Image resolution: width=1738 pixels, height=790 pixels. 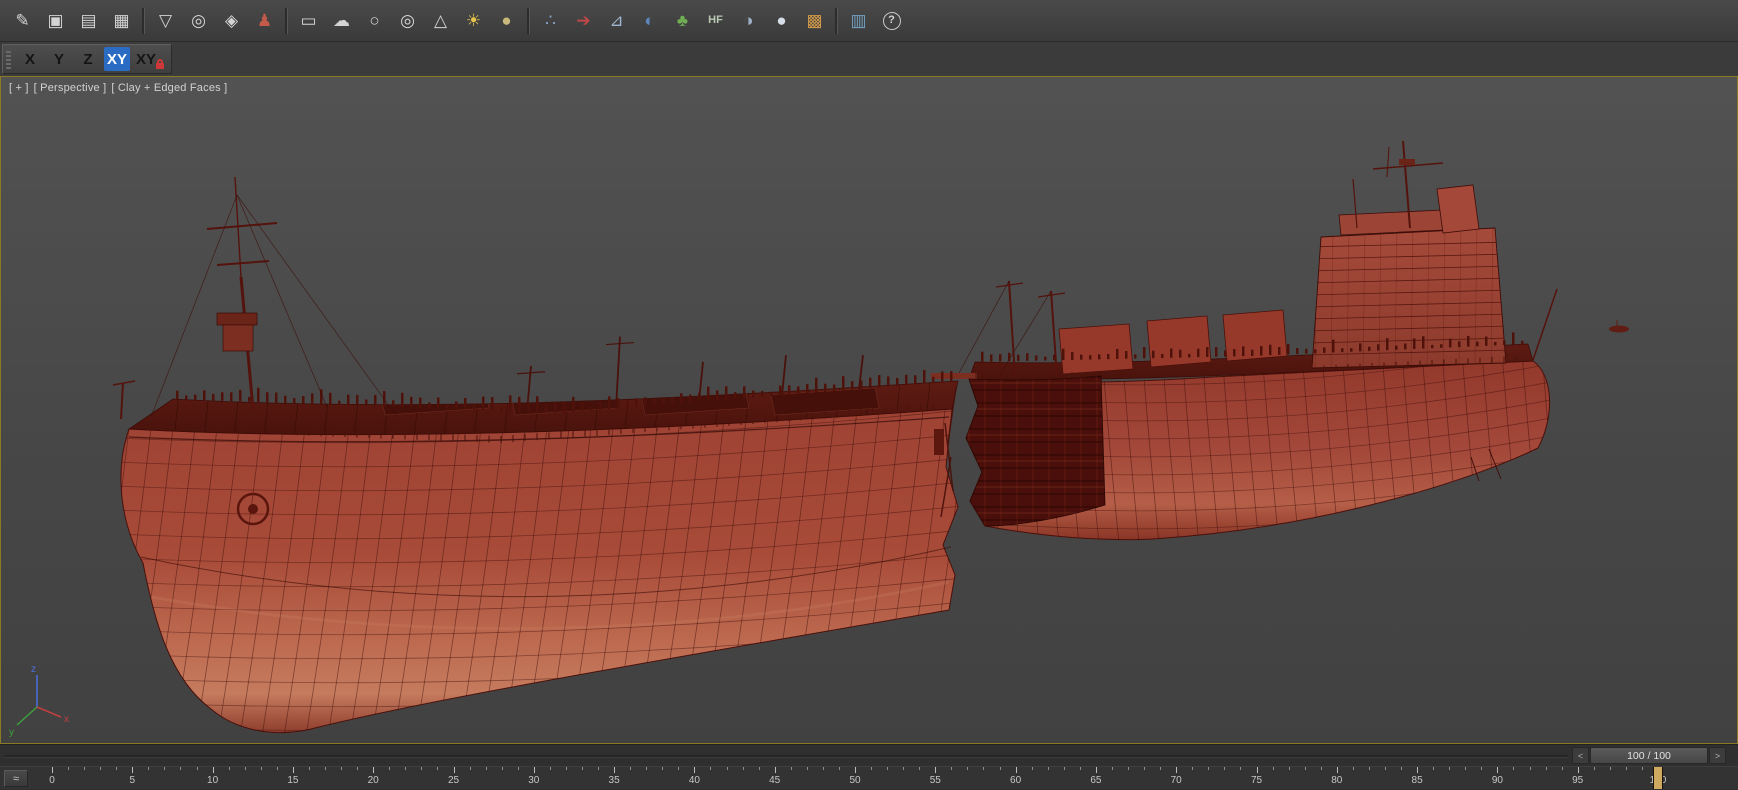 What do you see at coordinates (786, 756) in the screenshot?
I see `time-slider-track` at bounding box center [786, 756].